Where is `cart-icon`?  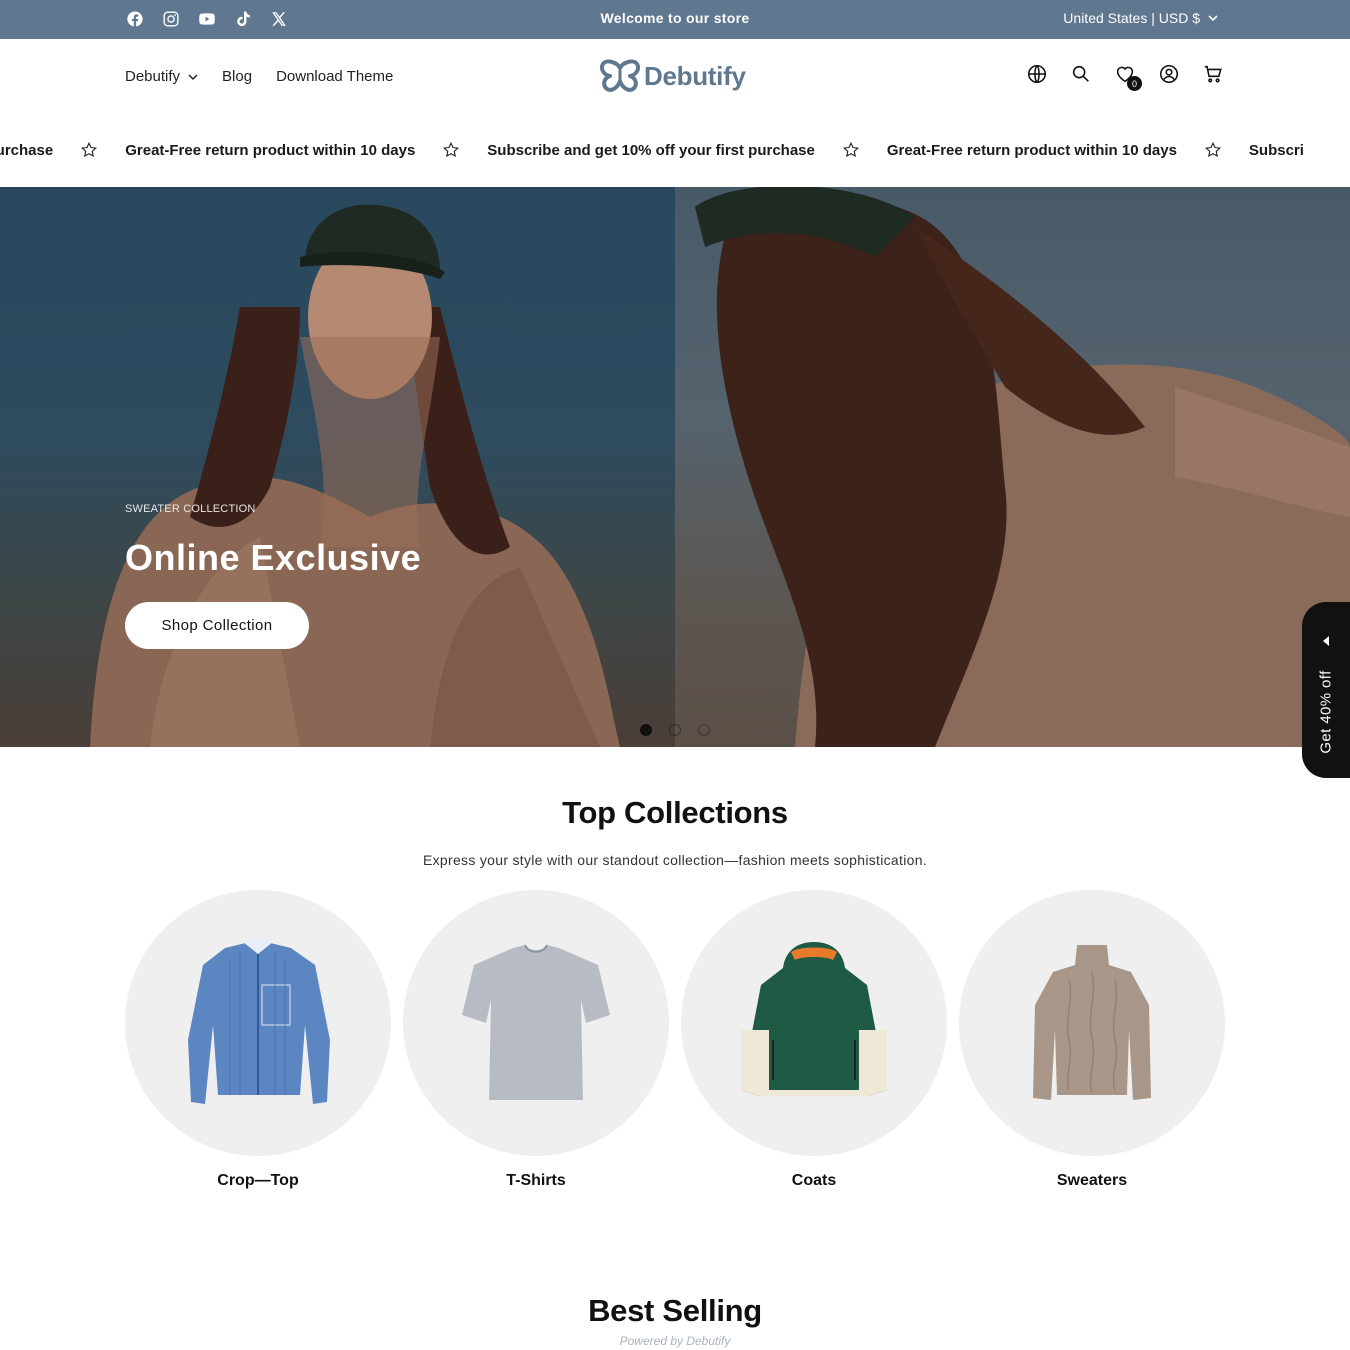
cart-icon is located at coordinates (1213, 74).